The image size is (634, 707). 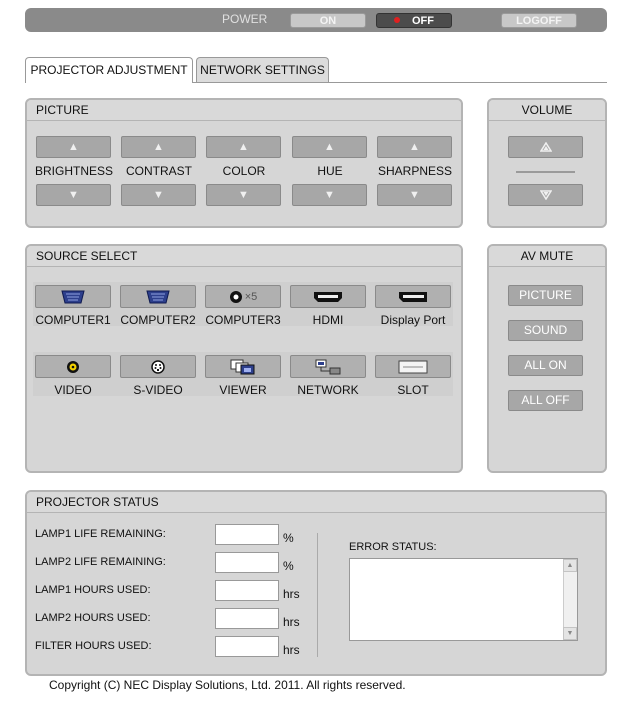 I want to click on slot-button, so click(x=413, y=366).